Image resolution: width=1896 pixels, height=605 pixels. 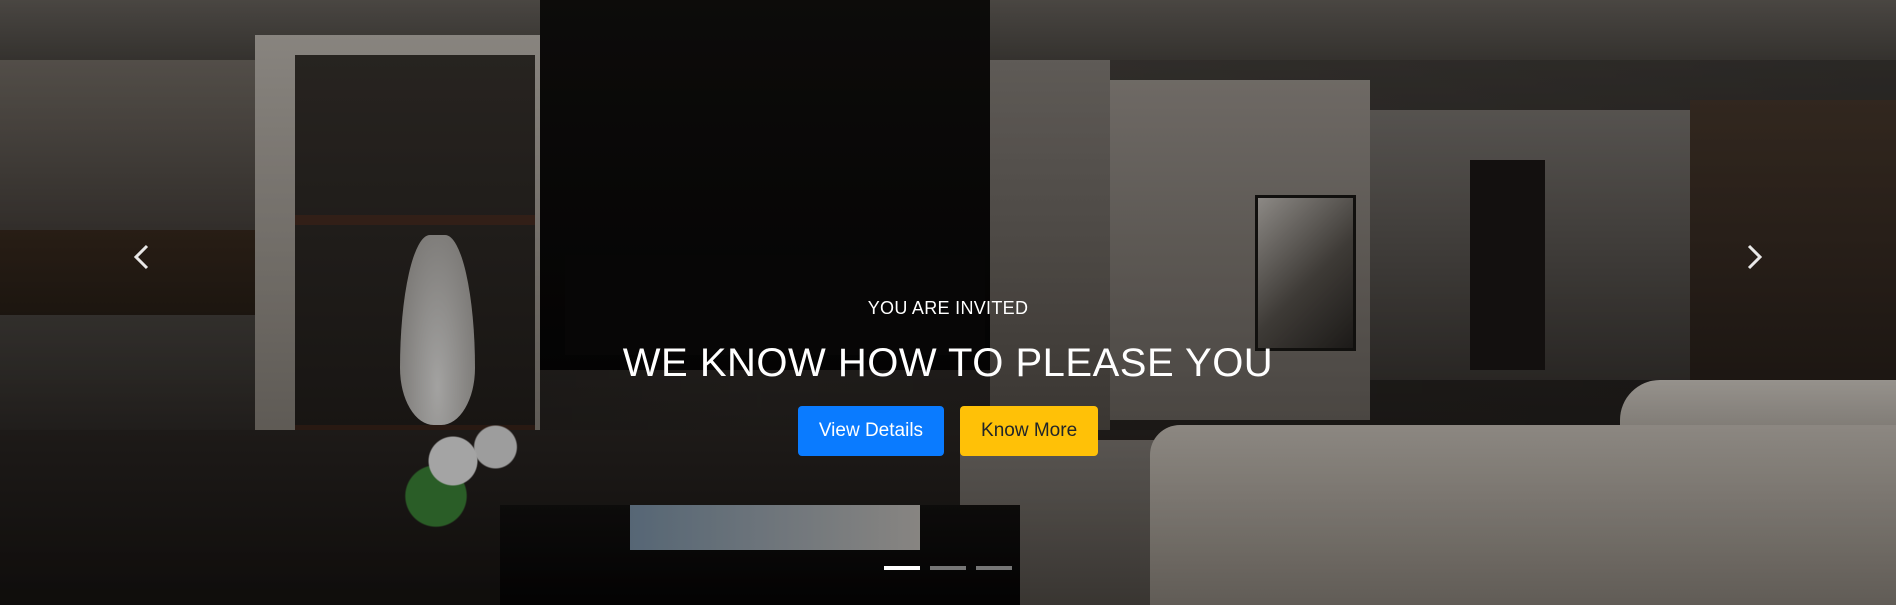 I want to click on chevron-right-icon, so click(x=1754, y=260).